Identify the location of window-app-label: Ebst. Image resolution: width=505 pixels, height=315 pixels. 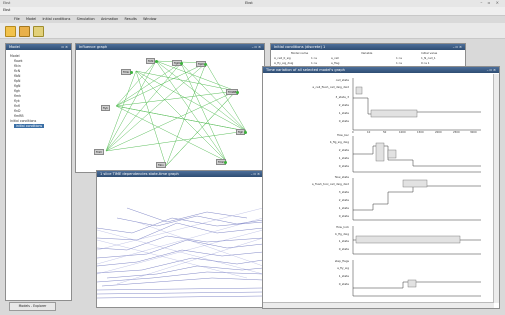
(7, 3).